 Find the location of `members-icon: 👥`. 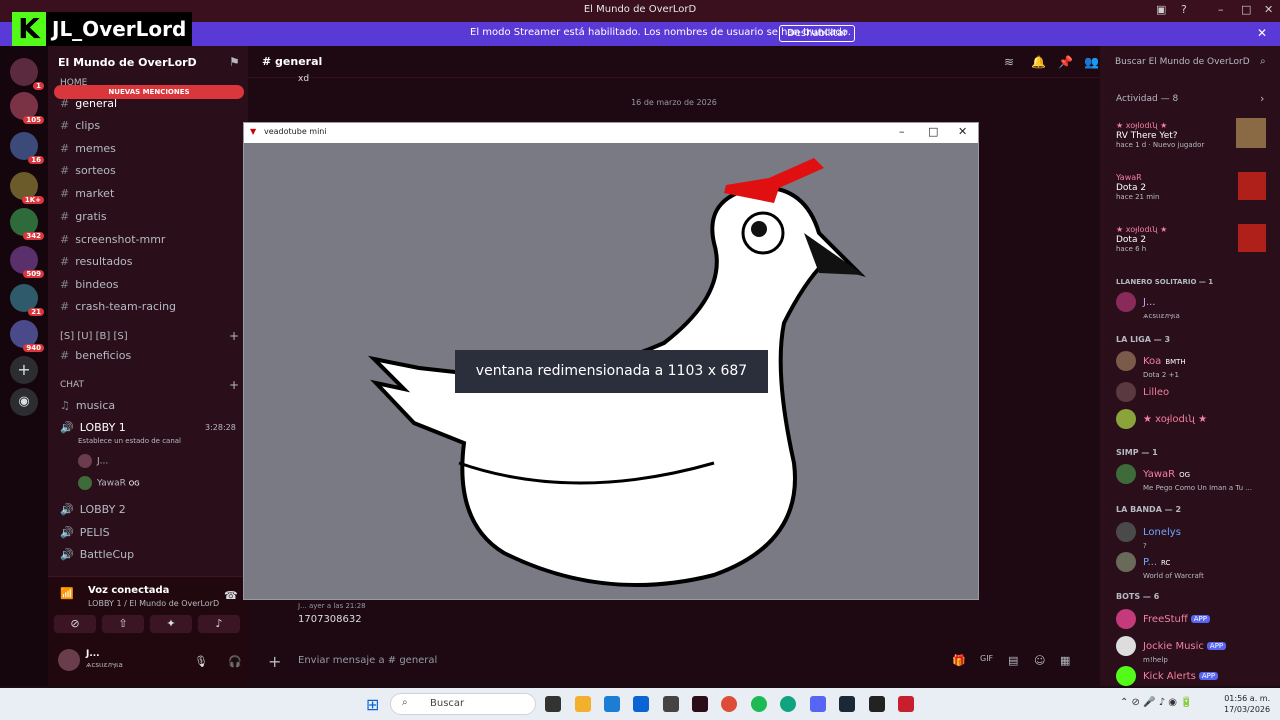

members-icon: 👥 is located at coordinates (1091, 62).